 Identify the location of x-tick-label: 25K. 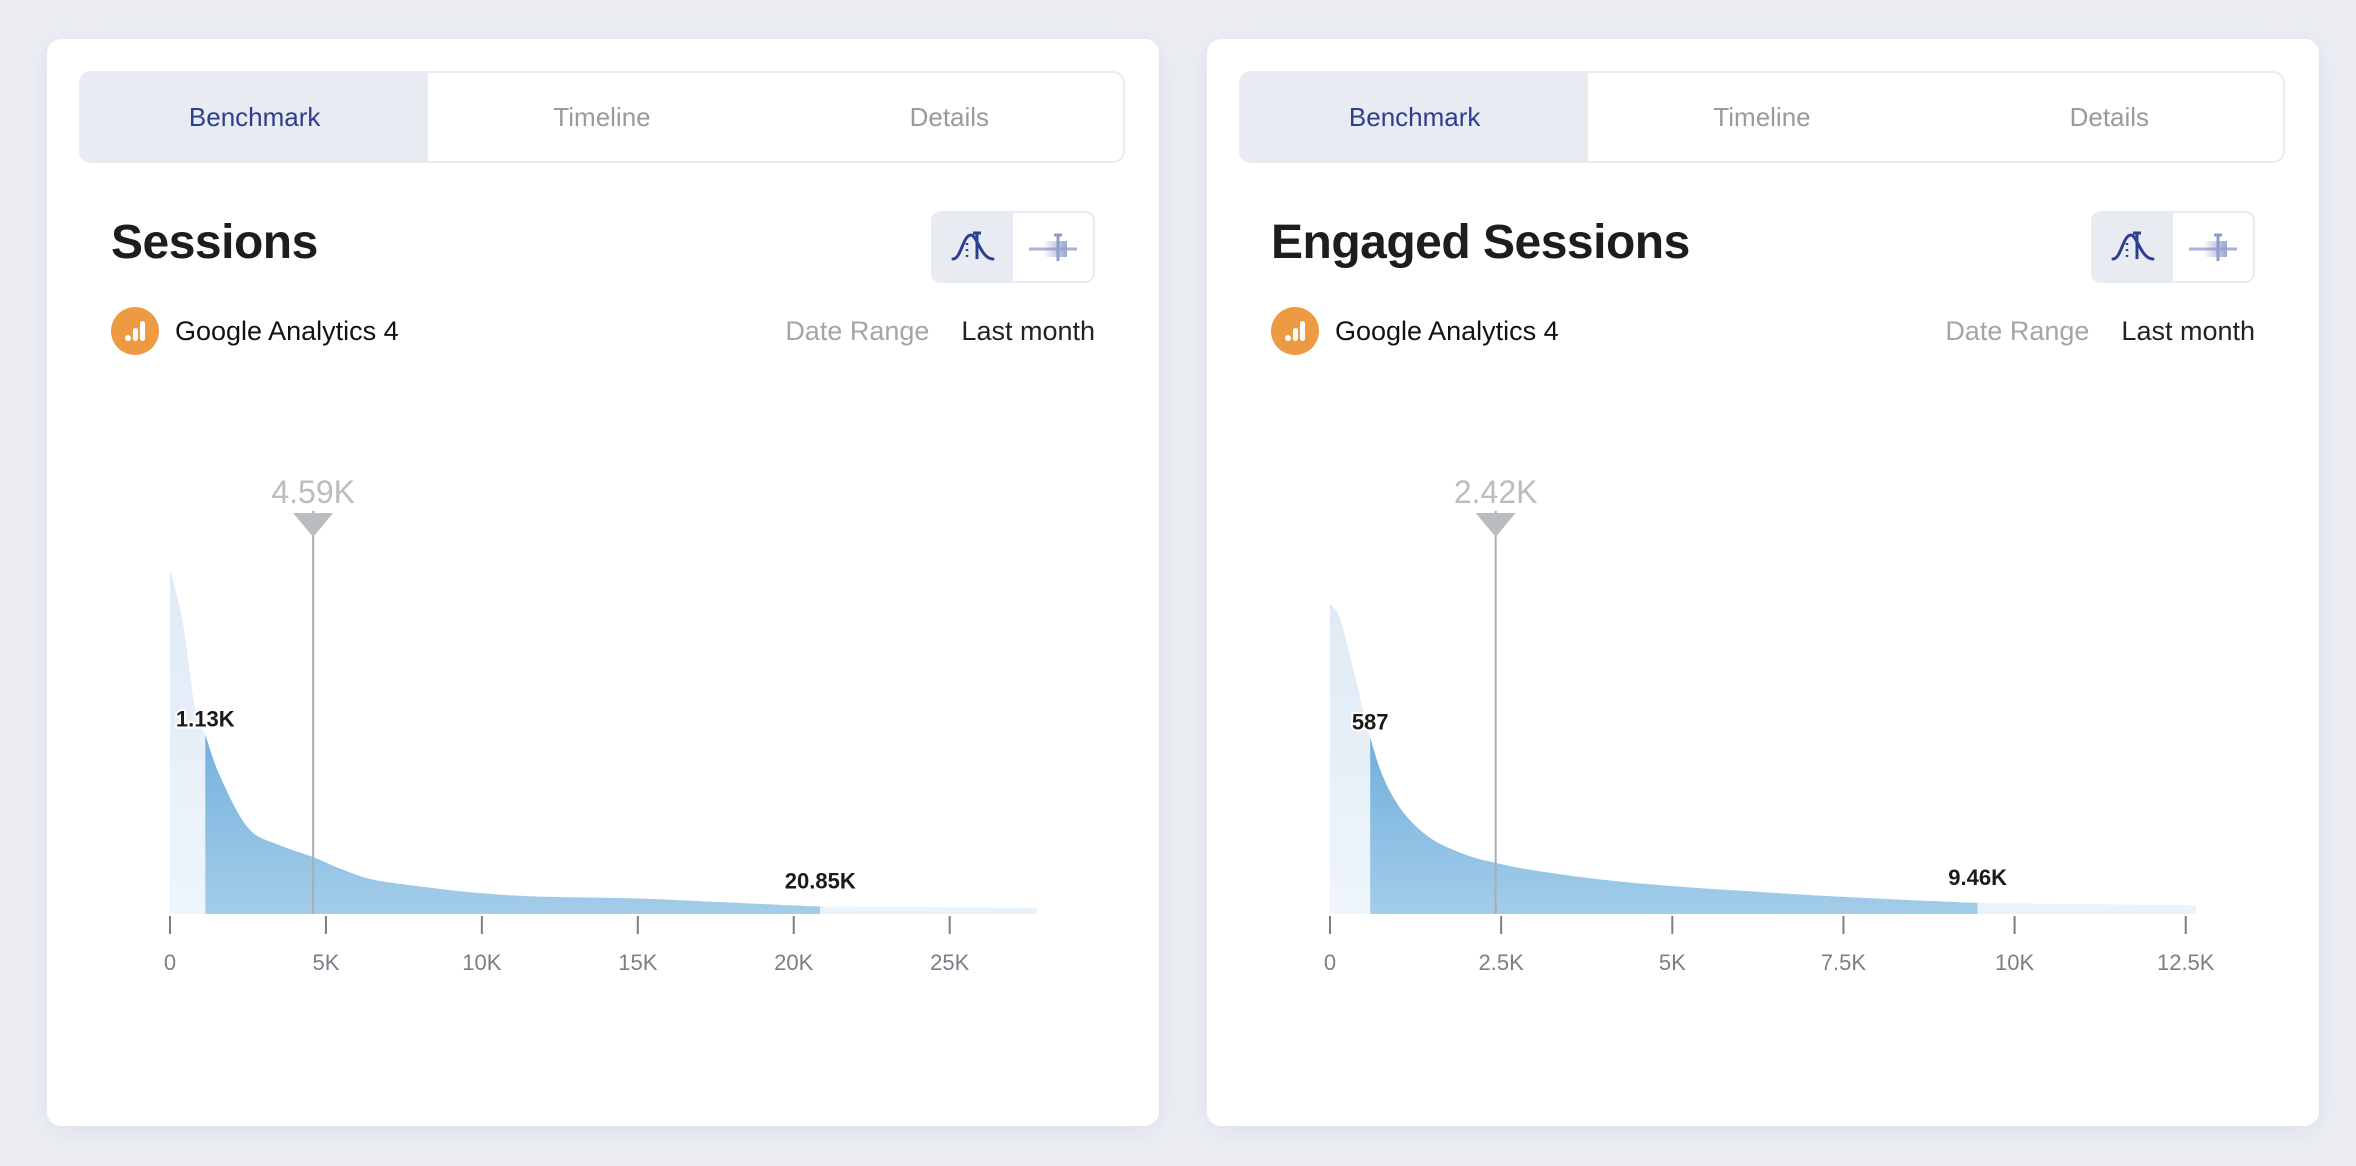
(949, 962).